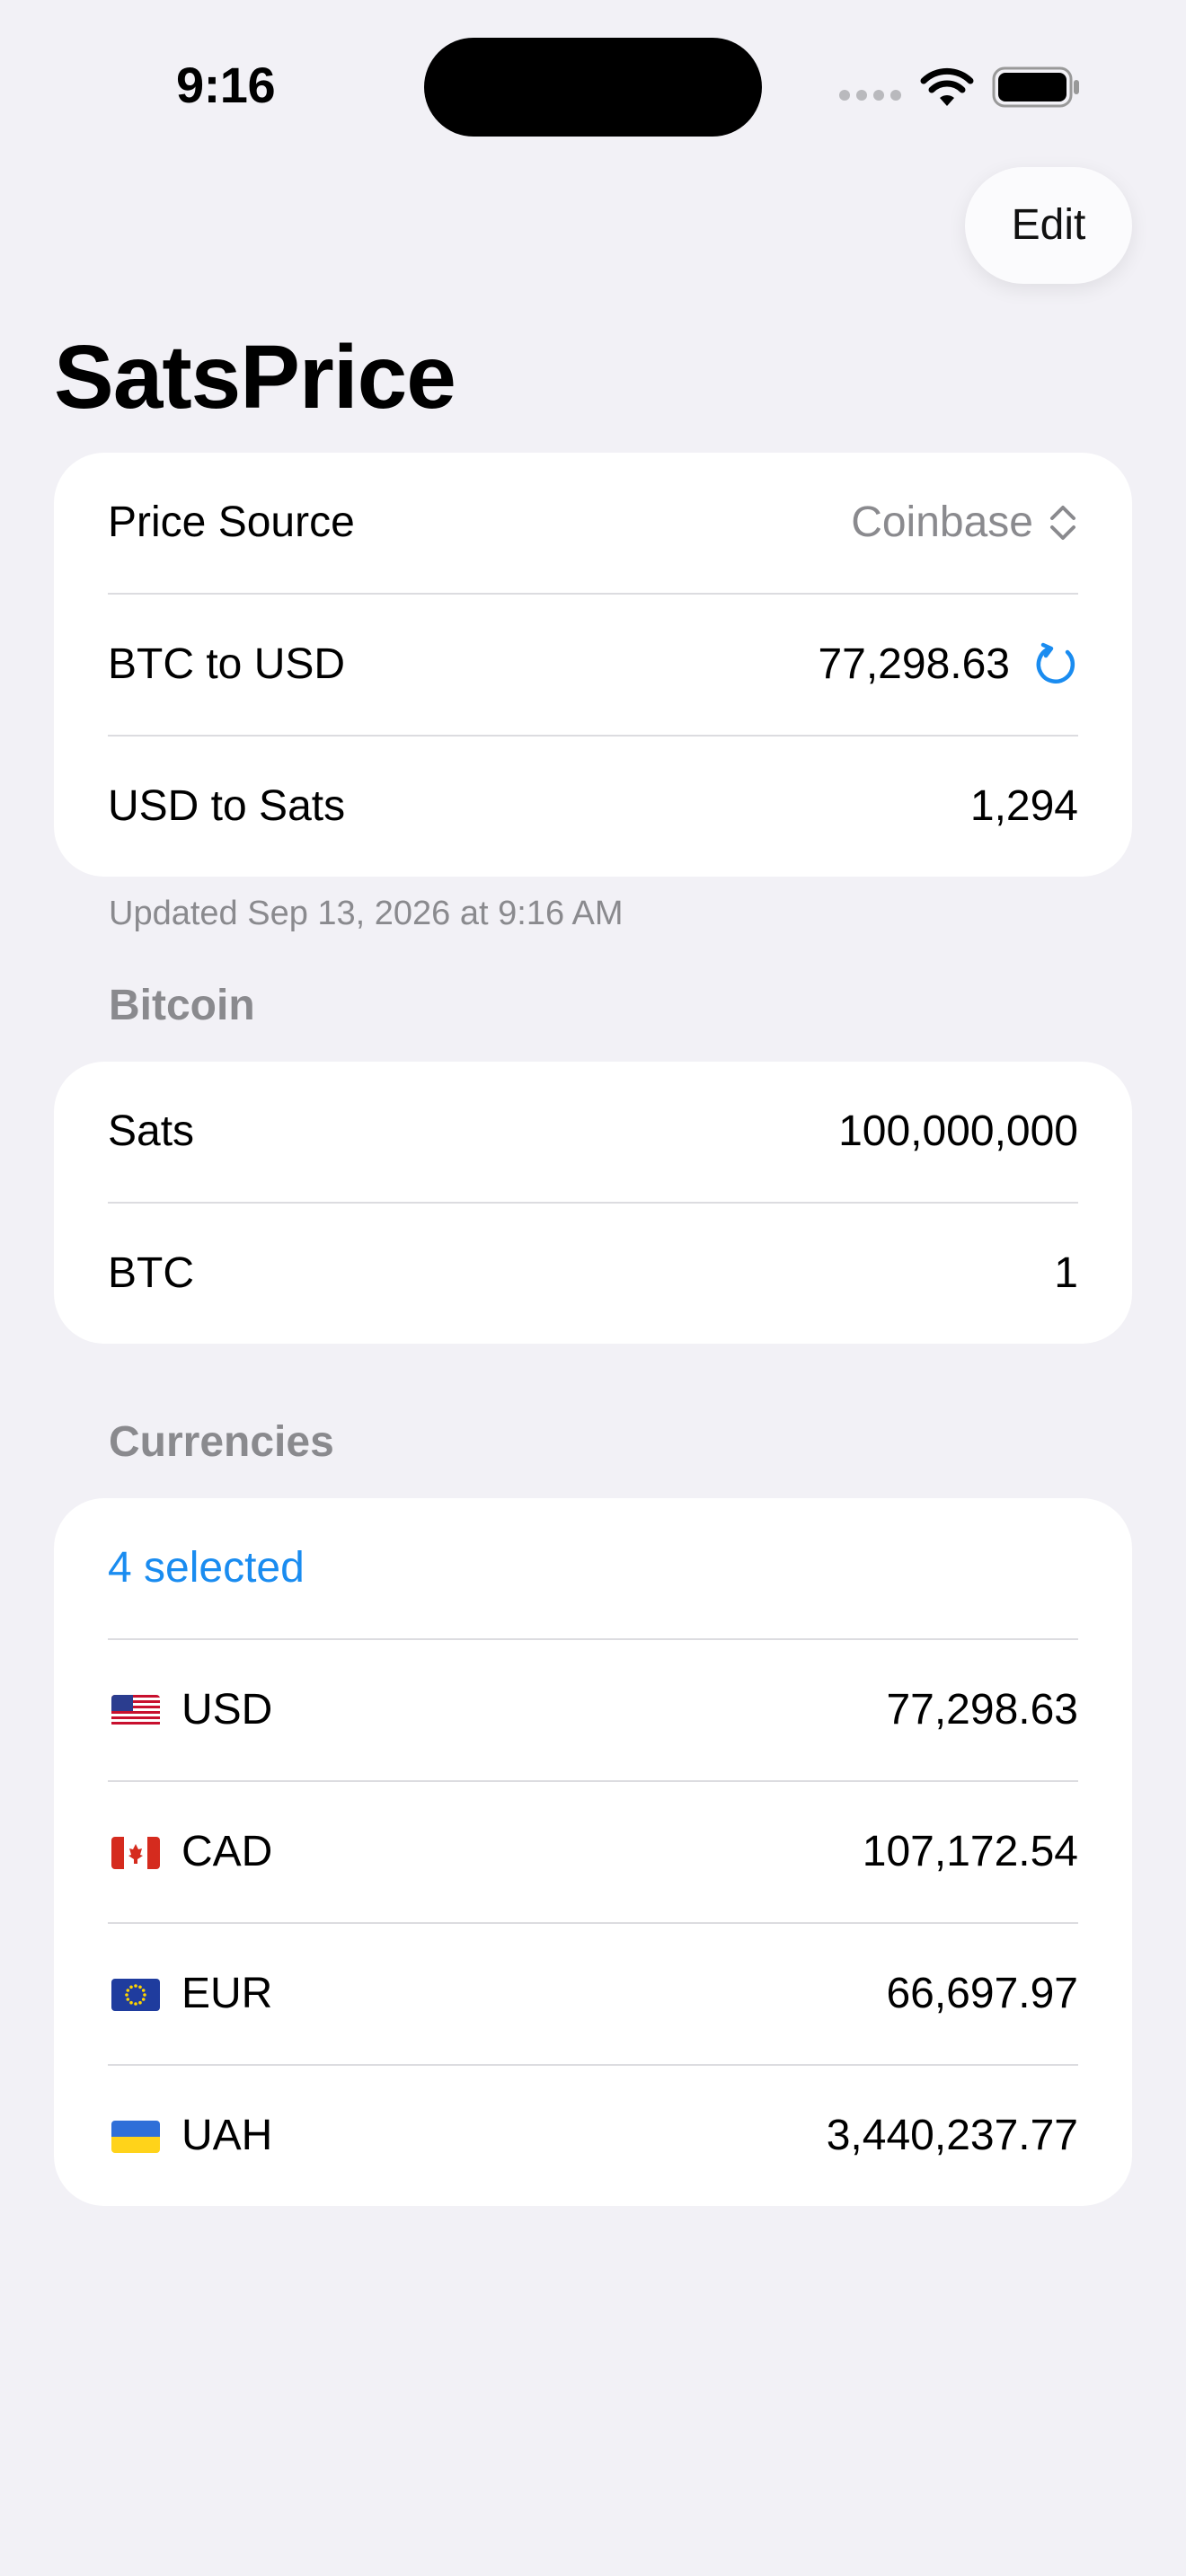 Image resolution: width=1186 pixels, height=2576 pixels. Describe the element at coordinates (227, 1710) in the screenshot. I see `currency-code: USD` at that location.